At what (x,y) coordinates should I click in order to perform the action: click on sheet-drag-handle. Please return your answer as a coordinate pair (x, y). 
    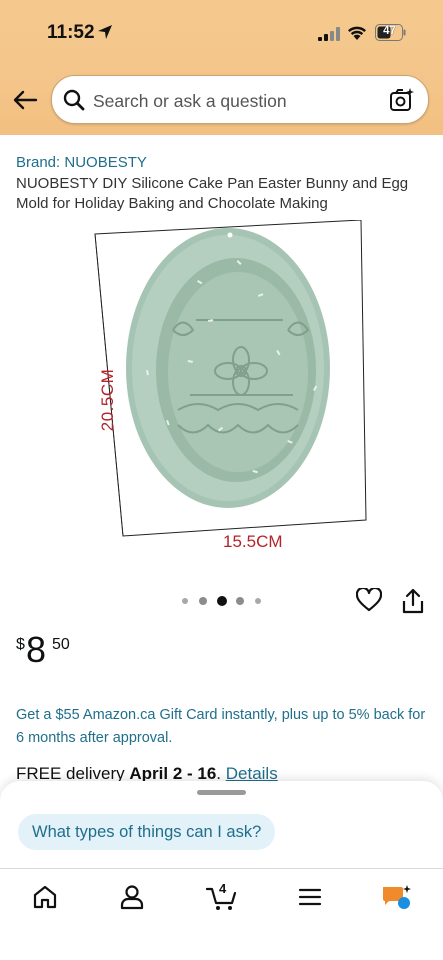
    Looking at the image, I should click on (221, 792).